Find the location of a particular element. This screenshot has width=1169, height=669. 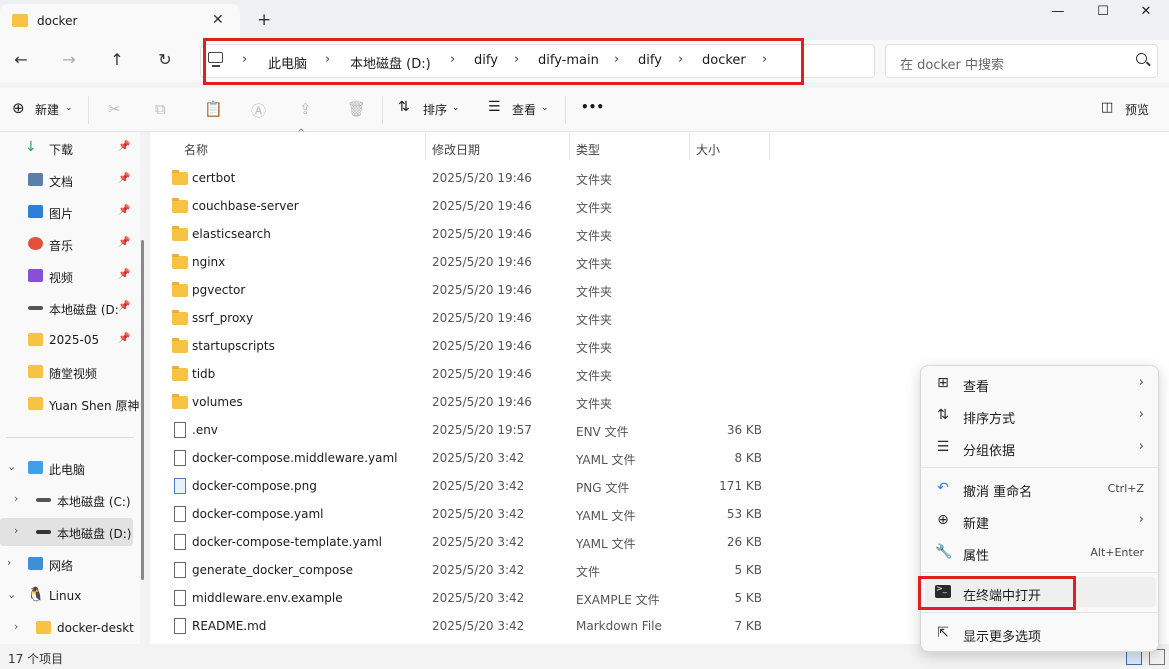

back-button: ← is located at coordinates (21, 61).